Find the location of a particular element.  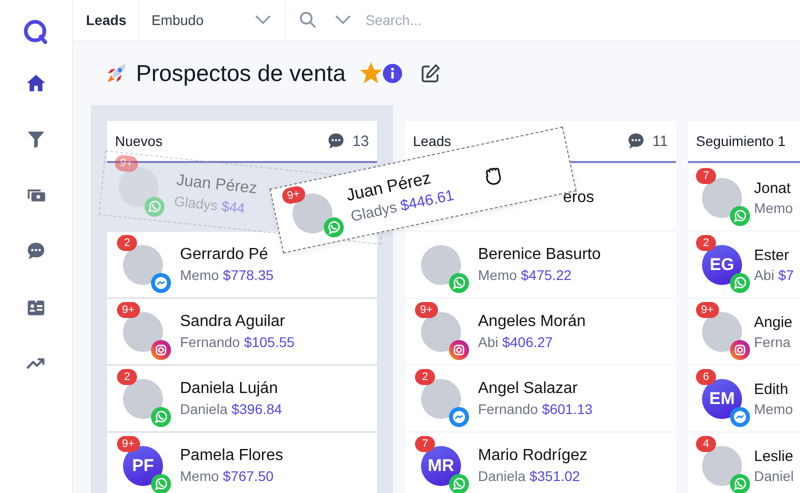

lead-owner-amount: Fernando $601.13 is located at coordinates (535, 409).